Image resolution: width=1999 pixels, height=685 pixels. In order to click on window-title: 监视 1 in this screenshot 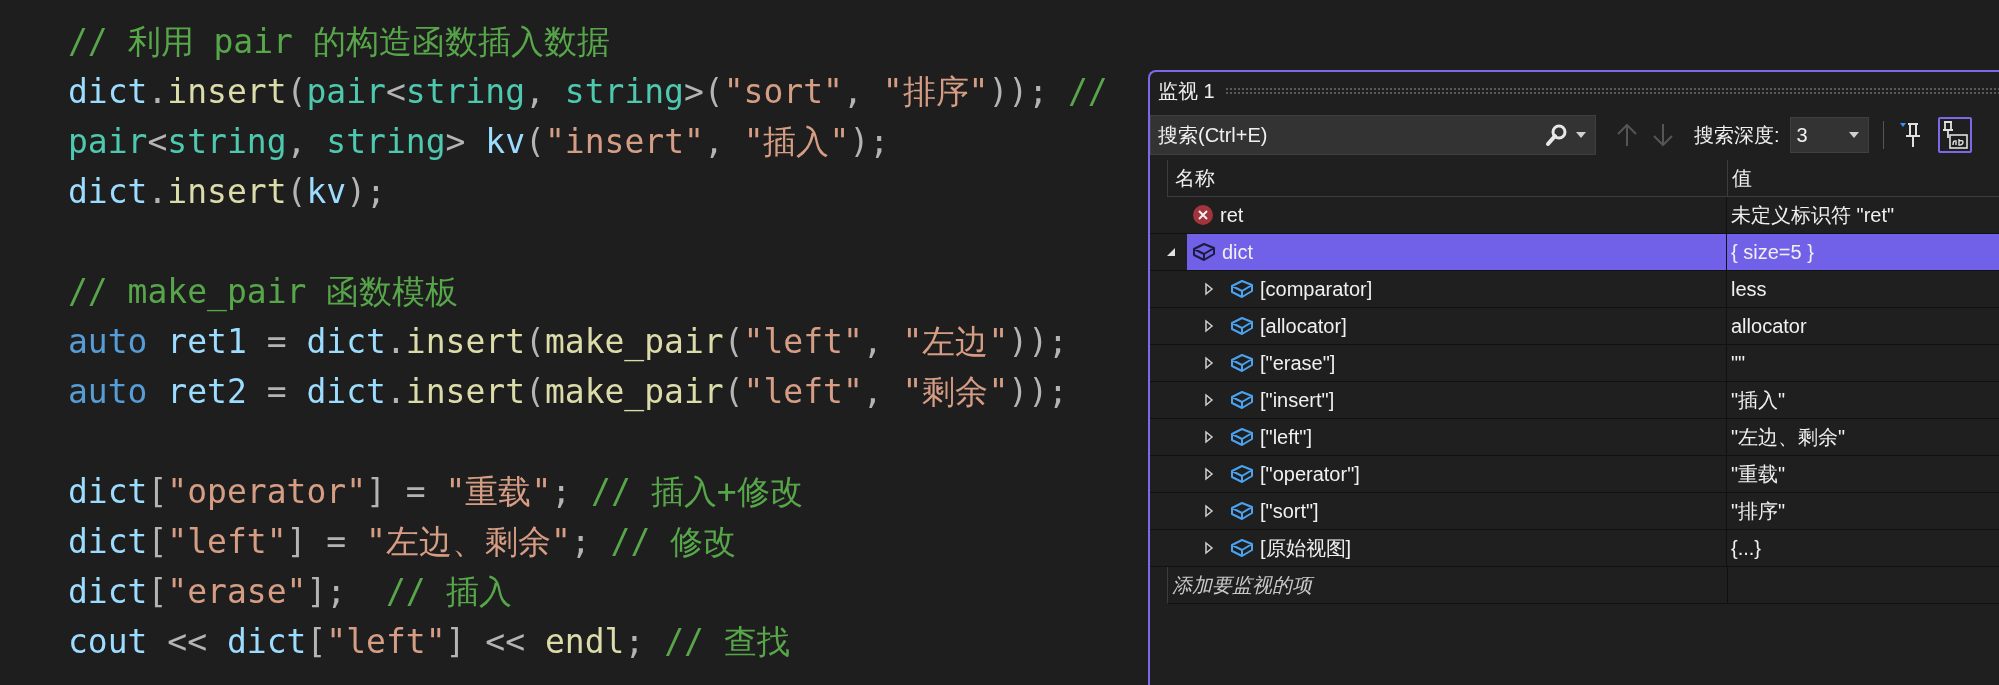, I will do `click(1186, 91)`.